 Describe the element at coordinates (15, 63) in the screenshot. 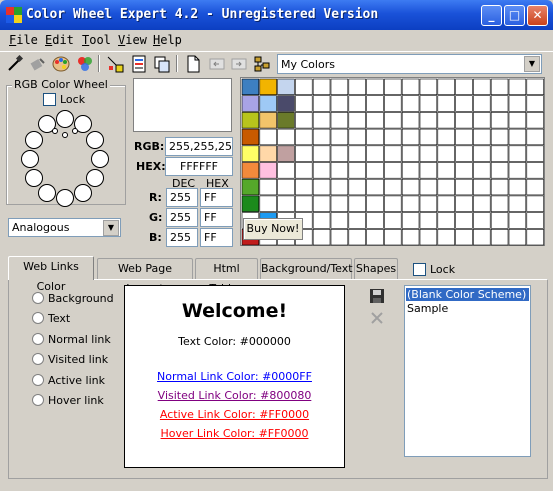

I see `eyedropper-icon` at that location.